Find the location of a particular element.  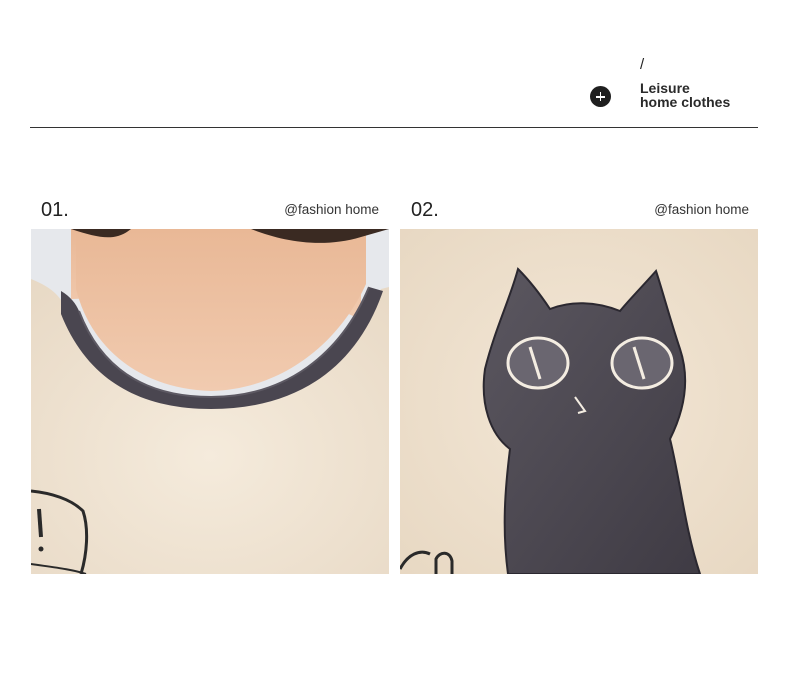

card-1-number: 01. is located at coordinates (55, 210).